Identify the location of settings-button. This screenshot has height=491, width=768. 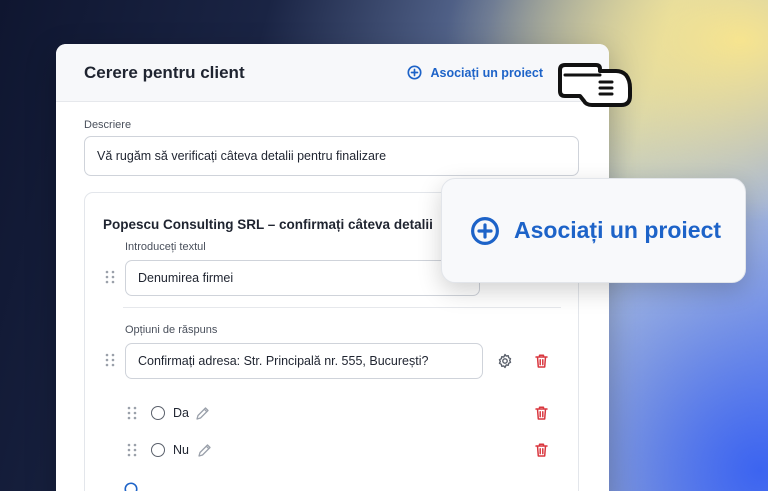
(505, 361).